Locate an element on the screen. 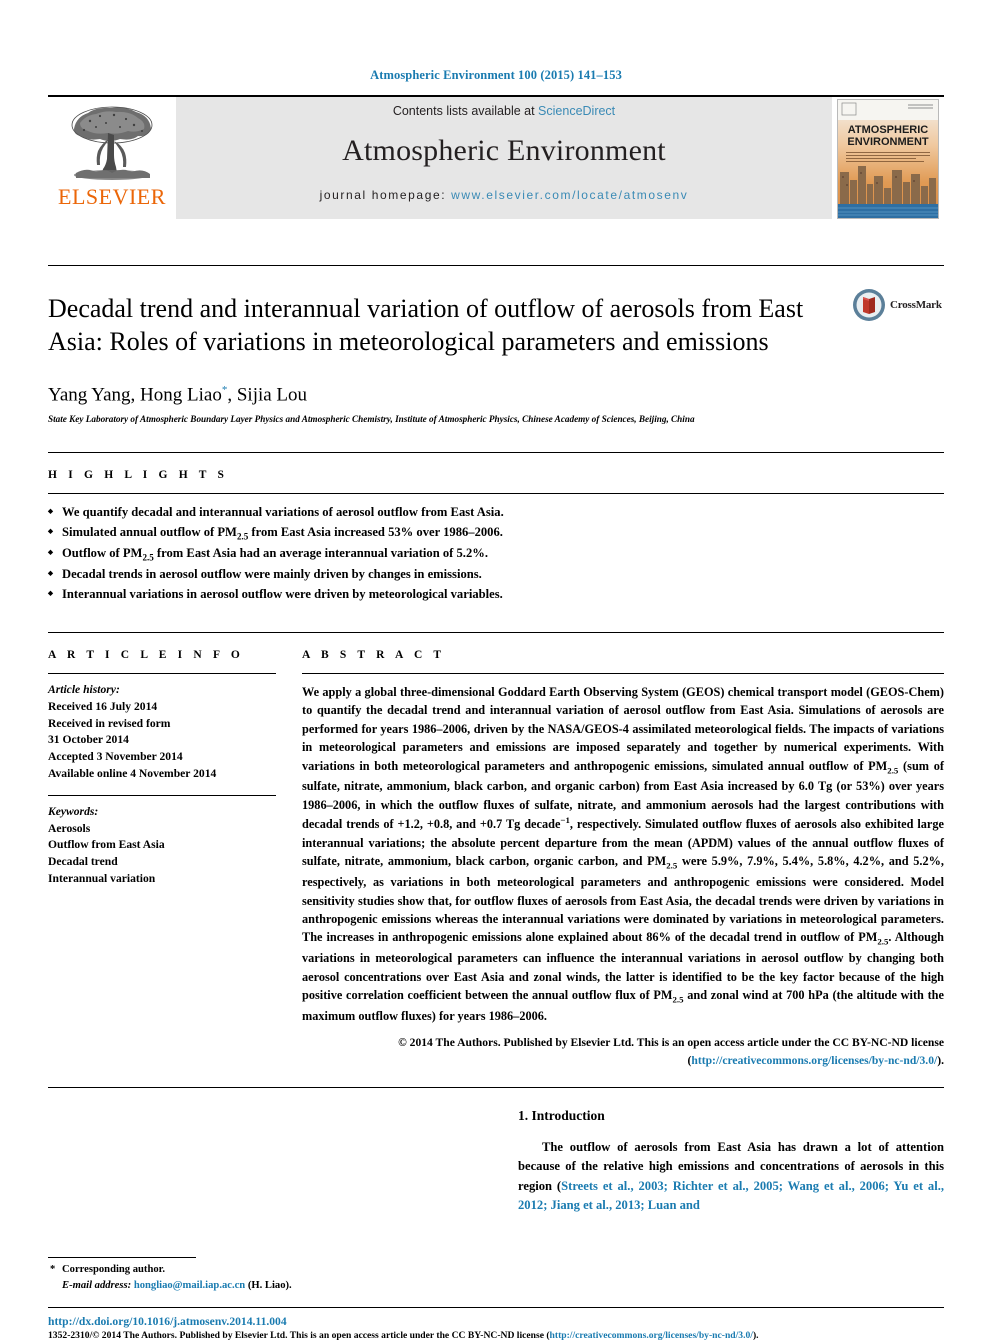  crossmark-badge: CrossMark is located at coordinates (898, 305).